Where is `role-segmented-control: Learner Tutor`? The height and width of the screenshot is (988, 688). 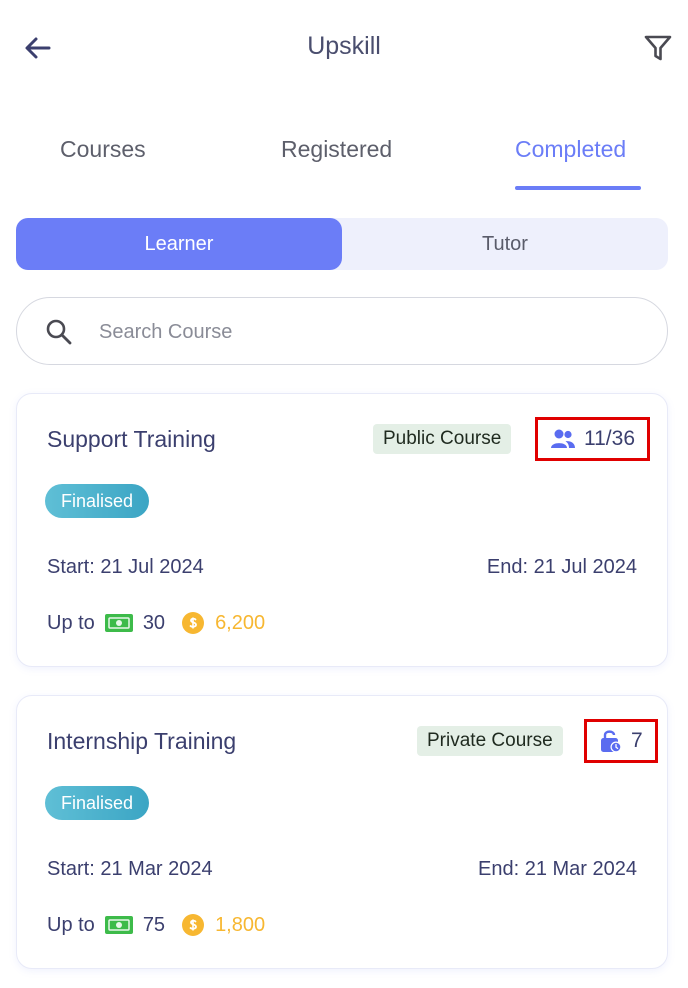 role-segmented-control: Learner Tutor is located at coordinates (342, 244).